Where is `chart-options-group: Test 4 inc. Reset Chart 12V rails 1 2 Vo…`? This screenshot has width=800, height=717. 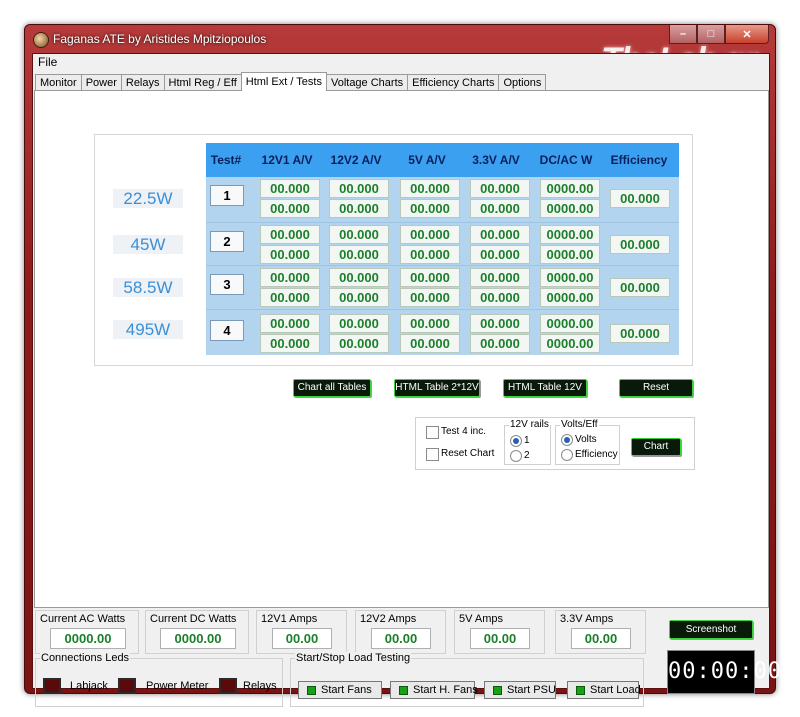
chart-options-group: Test 4 inc. Reset Chart 12V rails 1 2 Vo… is located at coordinates (555, 443).